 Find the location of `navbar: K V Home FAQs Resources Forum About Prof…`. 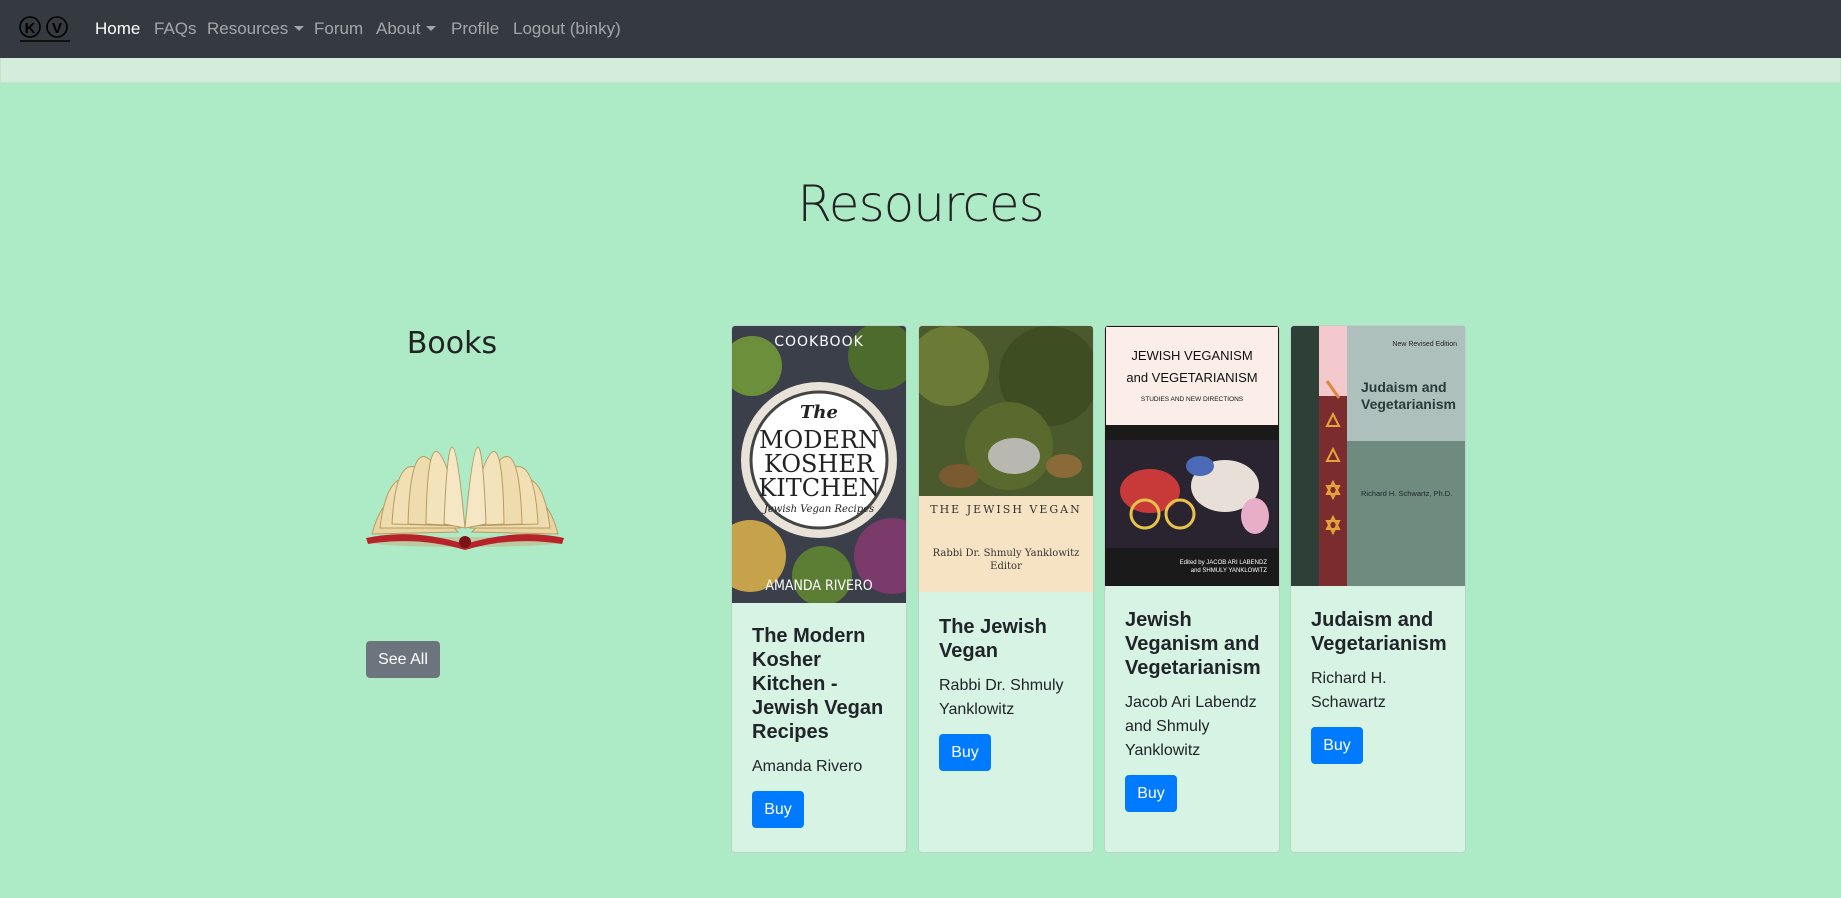

navbar: K V Home FAQs Resources Forum About Prof… is located at coordinates (920, 29).